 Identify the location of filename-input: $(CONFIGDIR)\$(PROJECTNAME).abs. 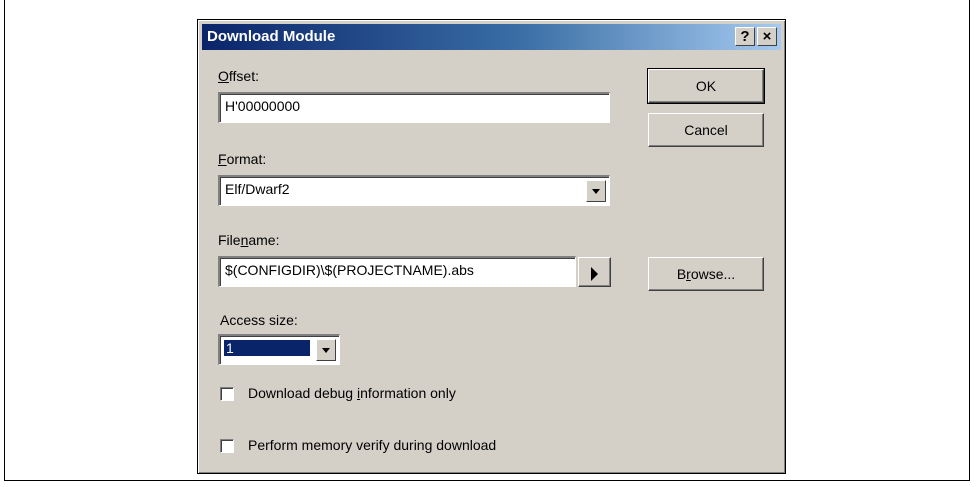
(397, 271).